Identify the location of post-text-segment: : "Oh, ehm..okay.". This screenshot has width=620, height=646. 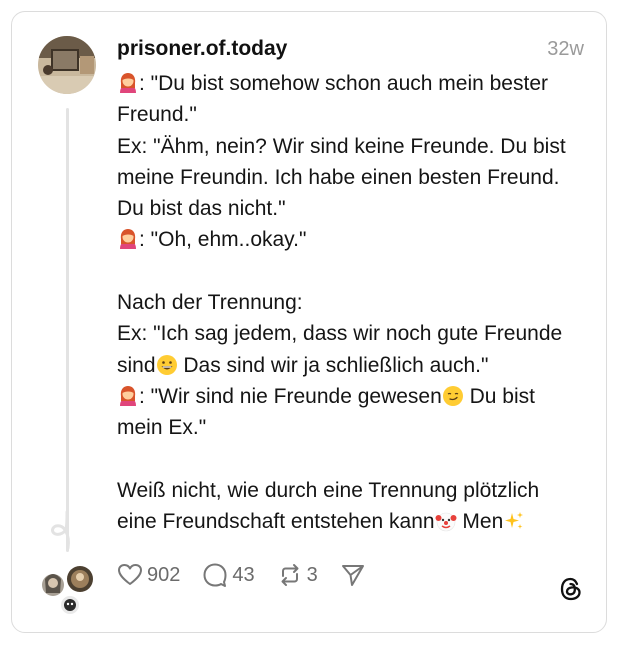
(223, 240).